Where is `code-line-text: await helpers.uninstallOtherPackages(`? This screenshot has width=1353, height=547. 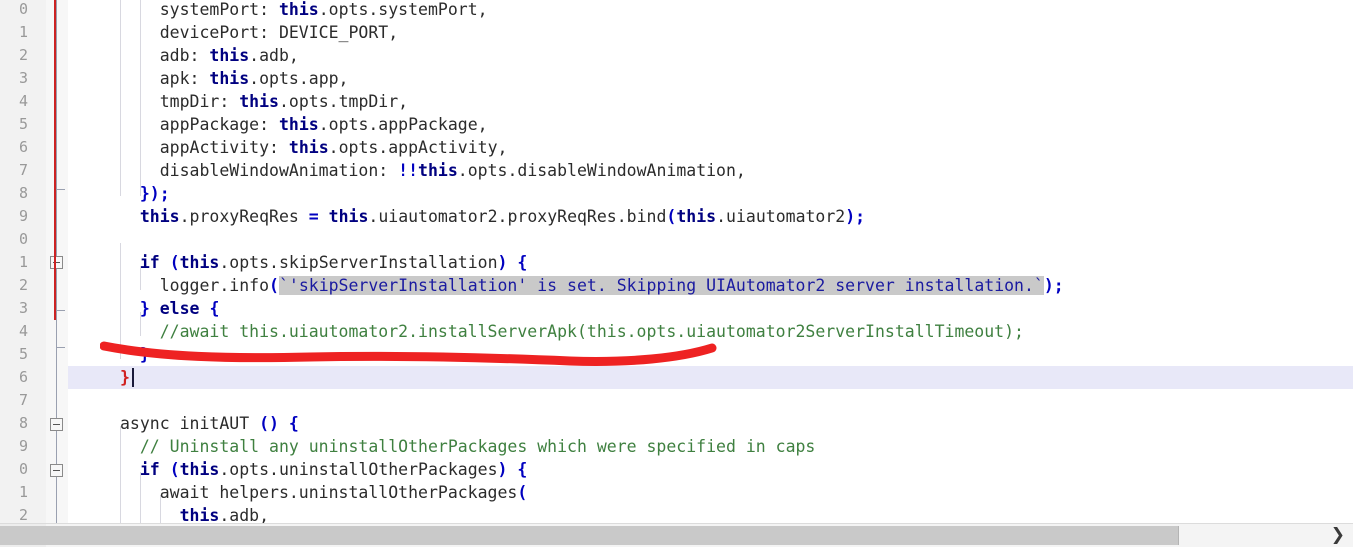 code-line-text: await helpers.uninstallOtherPackages( is located at coordinates (298, 492).